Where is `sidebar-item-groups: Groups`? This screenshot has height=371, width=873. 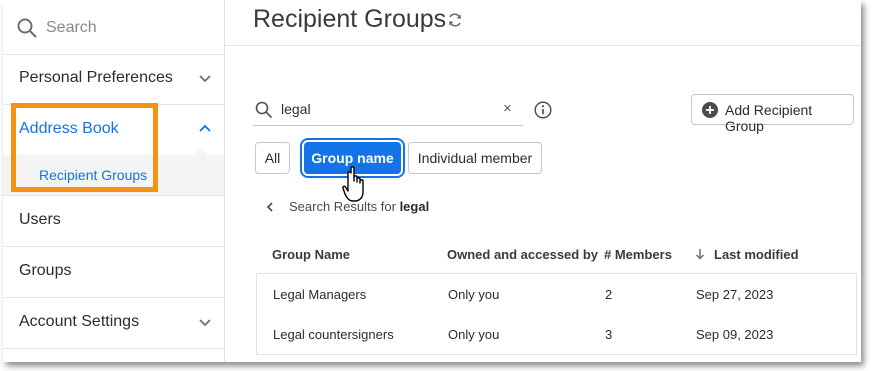 sidebar-item-groups: Groups is located at coordinates (113, 272).